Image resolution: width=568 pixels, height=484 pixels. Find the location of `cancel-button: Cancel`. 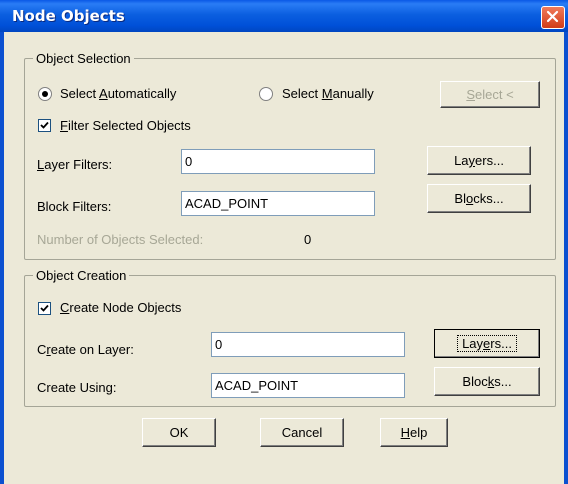

cancel-button: Cancel is located at coordinates (302, 432).